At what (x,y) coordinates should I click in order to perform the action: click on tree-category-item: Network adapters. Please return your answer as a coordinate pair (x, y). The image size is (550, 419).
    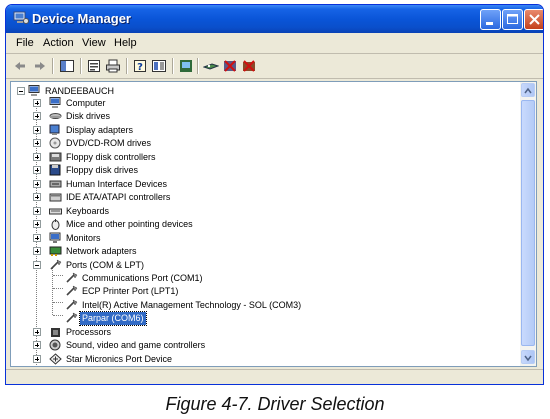
    Looking at the image, I should click on (263, 251).